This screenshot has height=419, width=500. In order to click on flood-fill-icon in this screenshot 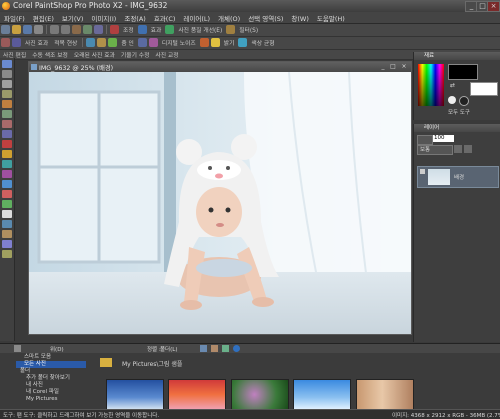, I will do `click(7, 204)`.